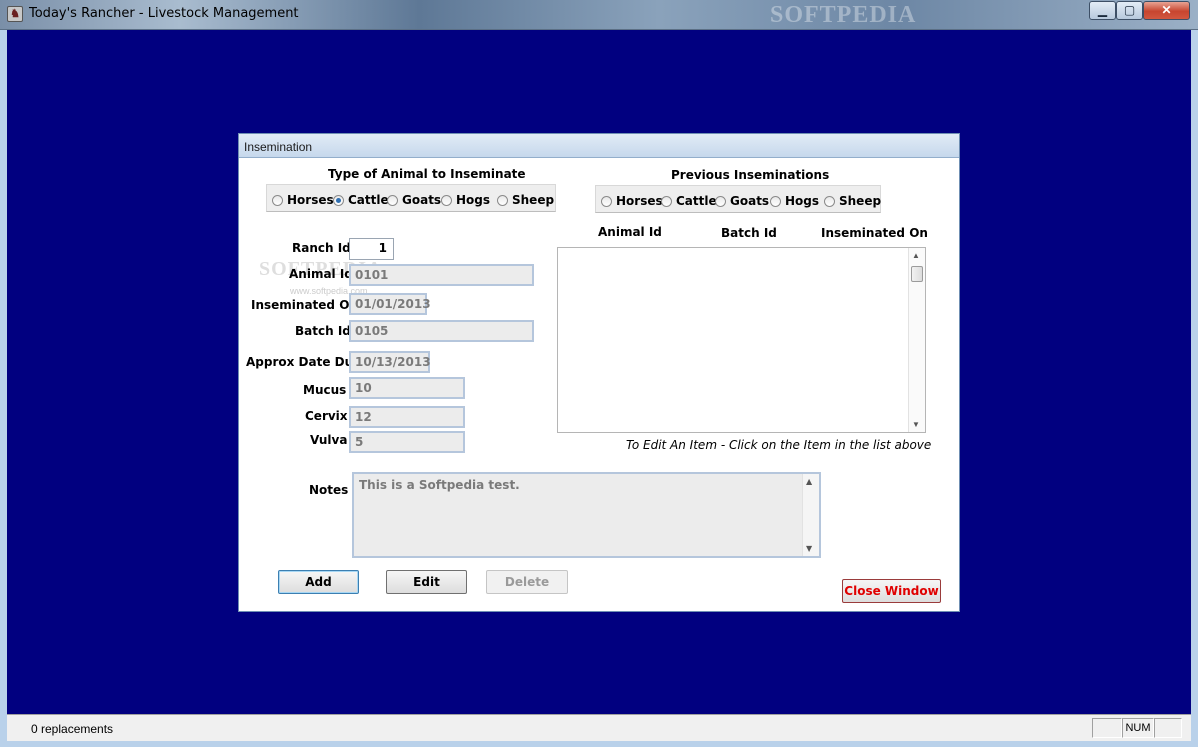 Image resolution: width=1198 pixels, height=747 pixels. I want to click on prev-radio-horses: Horses, so click(632, 201).